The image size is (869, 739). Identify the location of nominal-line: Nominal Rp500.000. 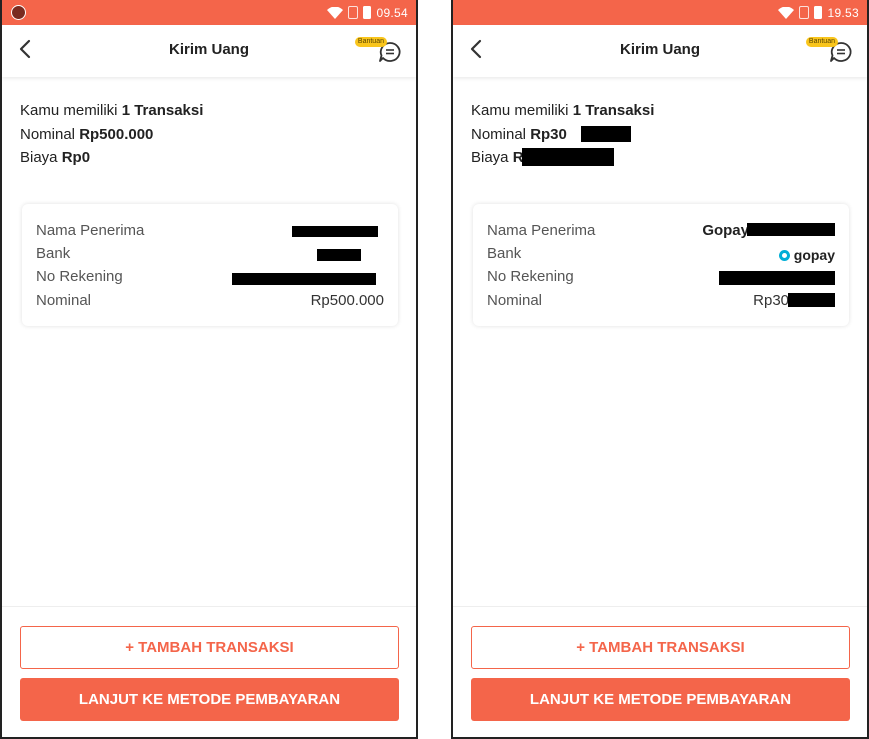
(87, 134).